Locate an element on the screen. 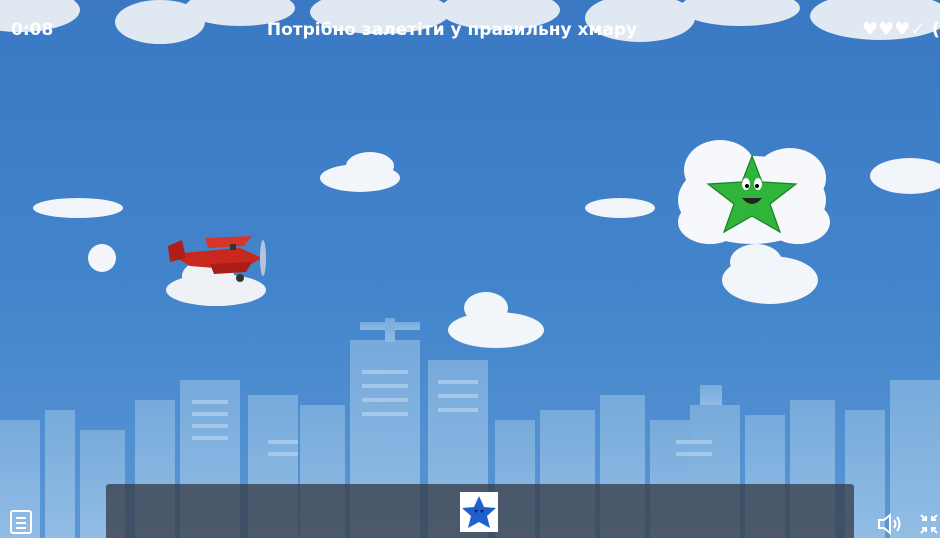  menu-icon is located at coordinates (21, 518).